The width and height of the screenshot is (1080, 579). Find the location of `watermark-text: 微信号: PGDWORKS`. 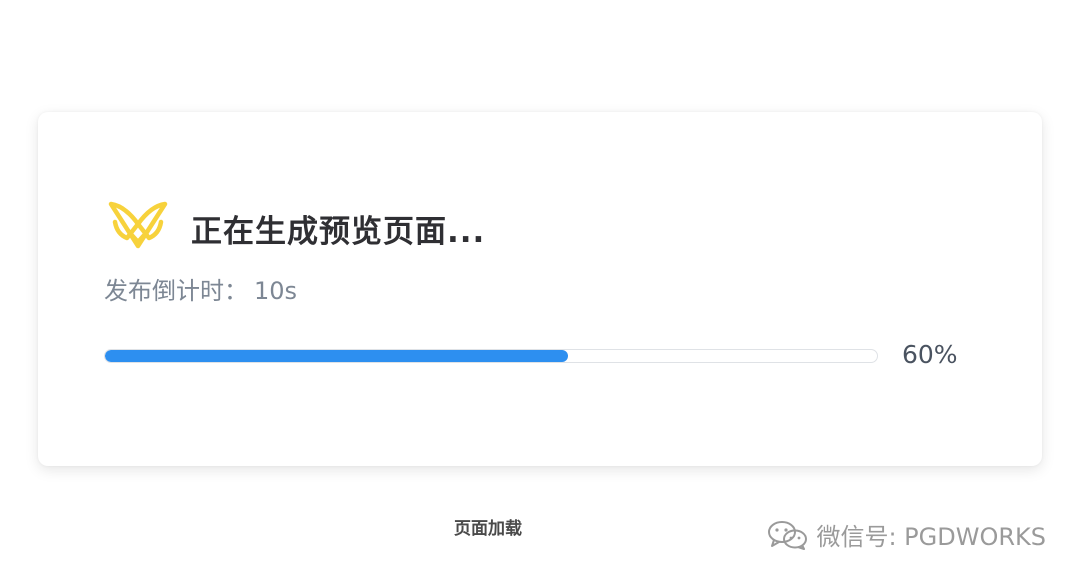

watermark-text: 微信号: PGDWORKS is located at coordinates (931, 537).